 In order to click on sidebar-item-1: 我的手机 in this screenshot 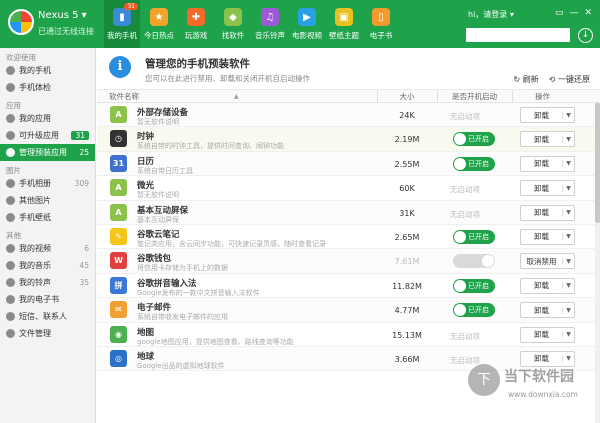, I will do `click(47, 70)`.